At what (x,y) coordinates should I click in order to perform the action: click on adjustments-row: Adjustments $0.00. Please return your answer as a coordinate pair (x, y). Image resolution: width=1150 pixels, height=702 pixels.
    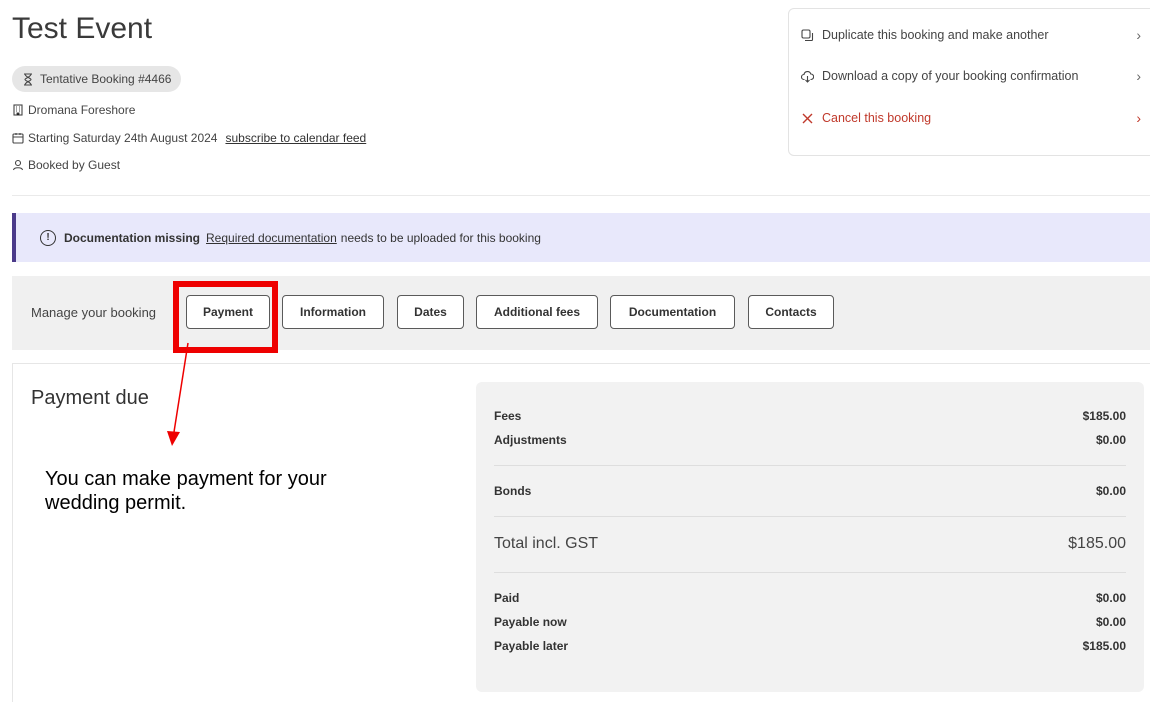
    Looking at the image, I should click on (810, 440).